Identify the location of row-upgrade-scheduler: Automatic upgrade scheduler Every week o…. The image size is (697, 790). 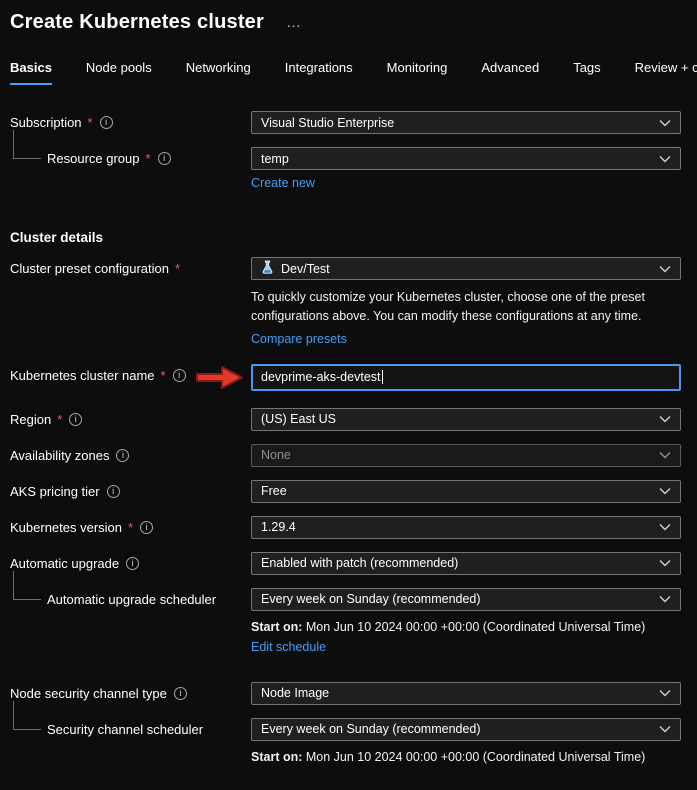
(353, 613).